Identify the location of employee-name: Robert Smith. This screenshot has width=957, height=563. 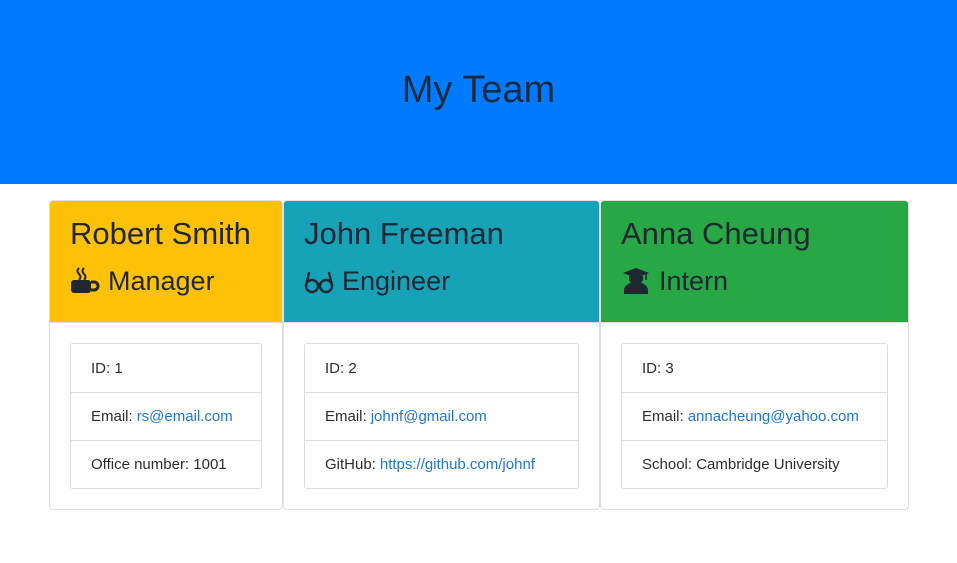
(160, 233).